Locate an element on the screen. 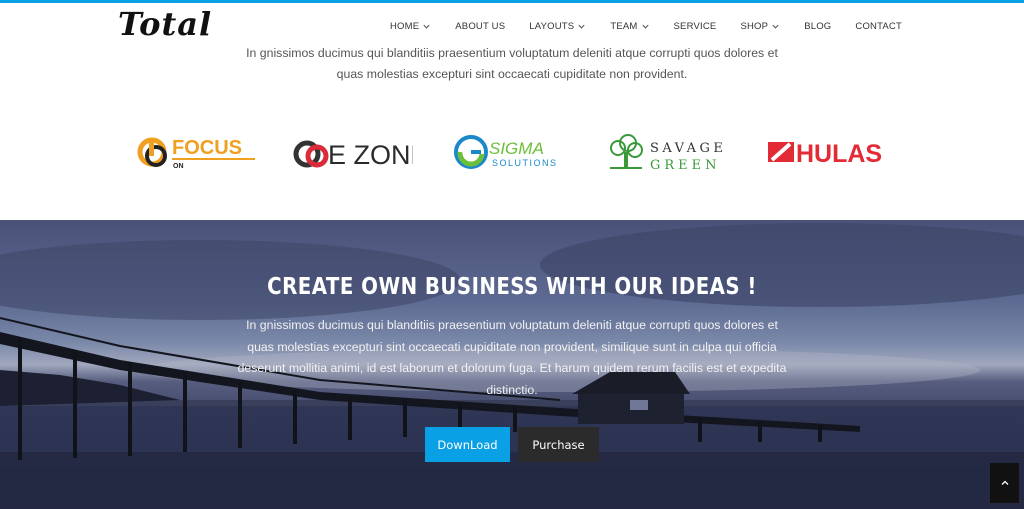  client-logos: FOCUS ON E ZONE SIGMA SOLUTIONS SAVA is located at coordinates (515, 152).